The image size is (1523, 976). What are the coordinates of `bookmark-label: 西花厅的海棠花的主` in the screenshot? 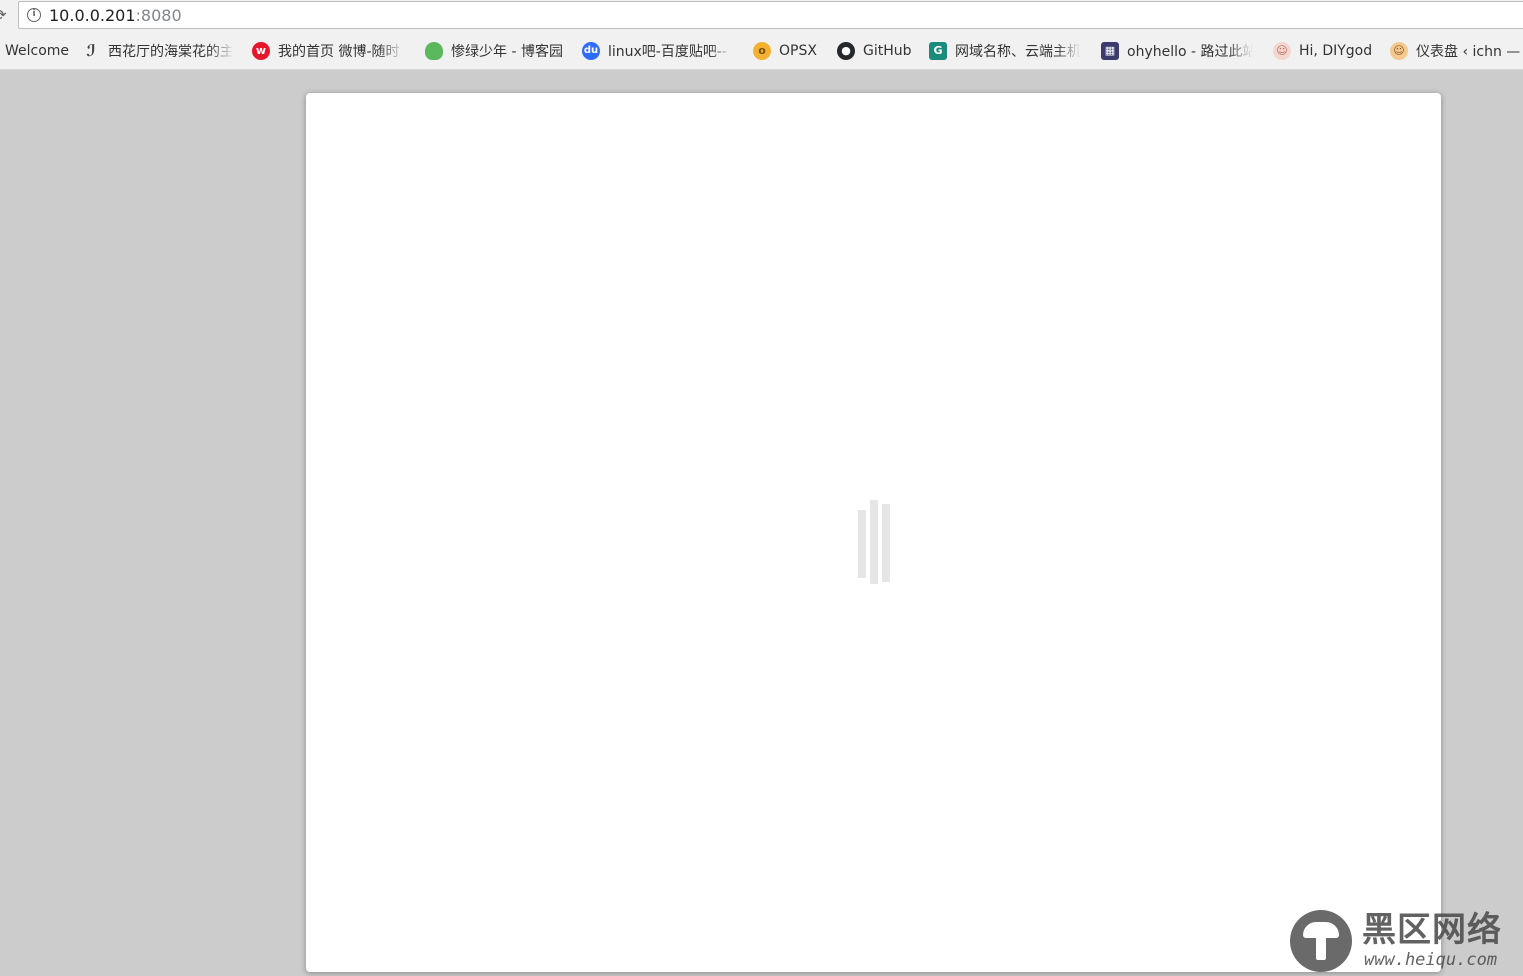 It's located at (171, 52).